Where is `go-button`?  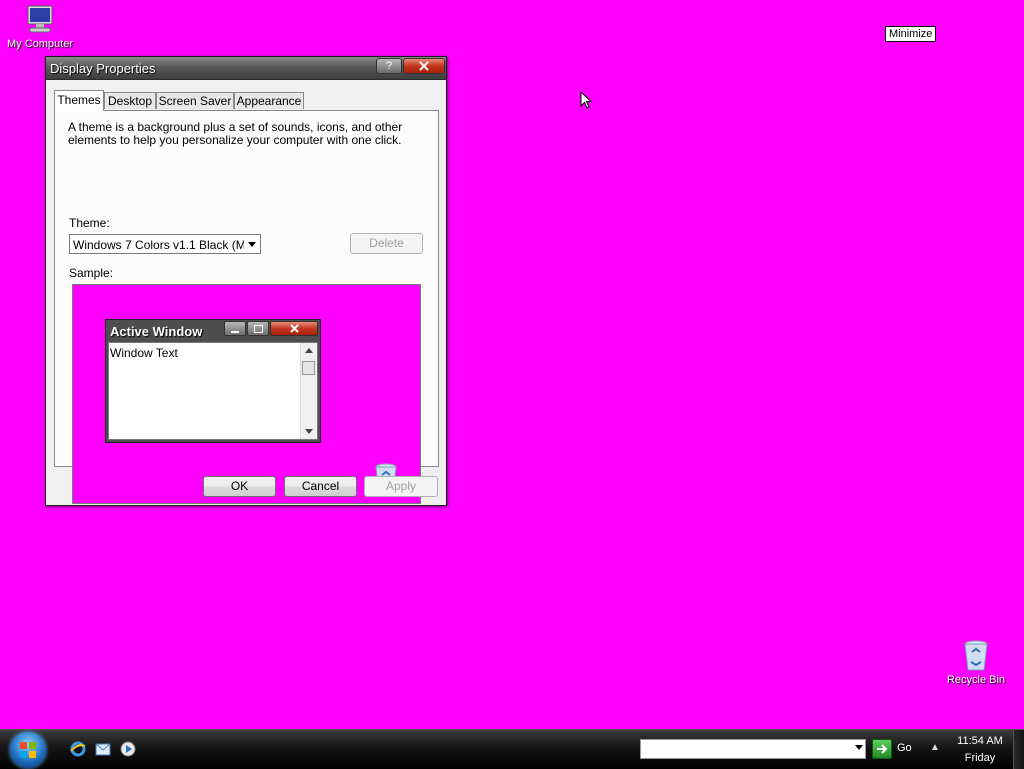
go-button is located at coordinates (882, 749).